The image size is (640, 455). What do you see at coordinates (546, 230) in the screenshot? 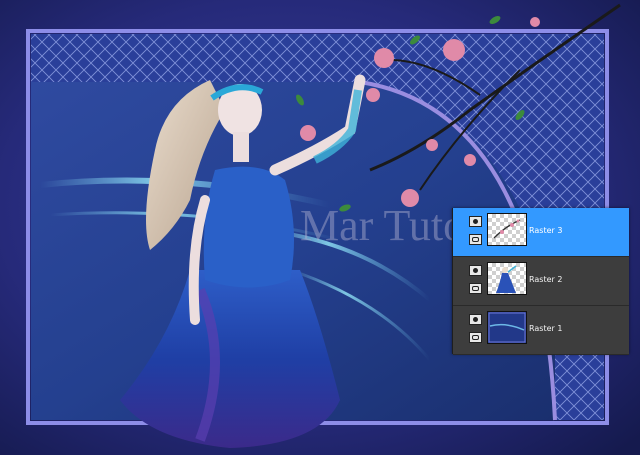
I see `layer-name: Raster 3` at bounding box center [546, 230].